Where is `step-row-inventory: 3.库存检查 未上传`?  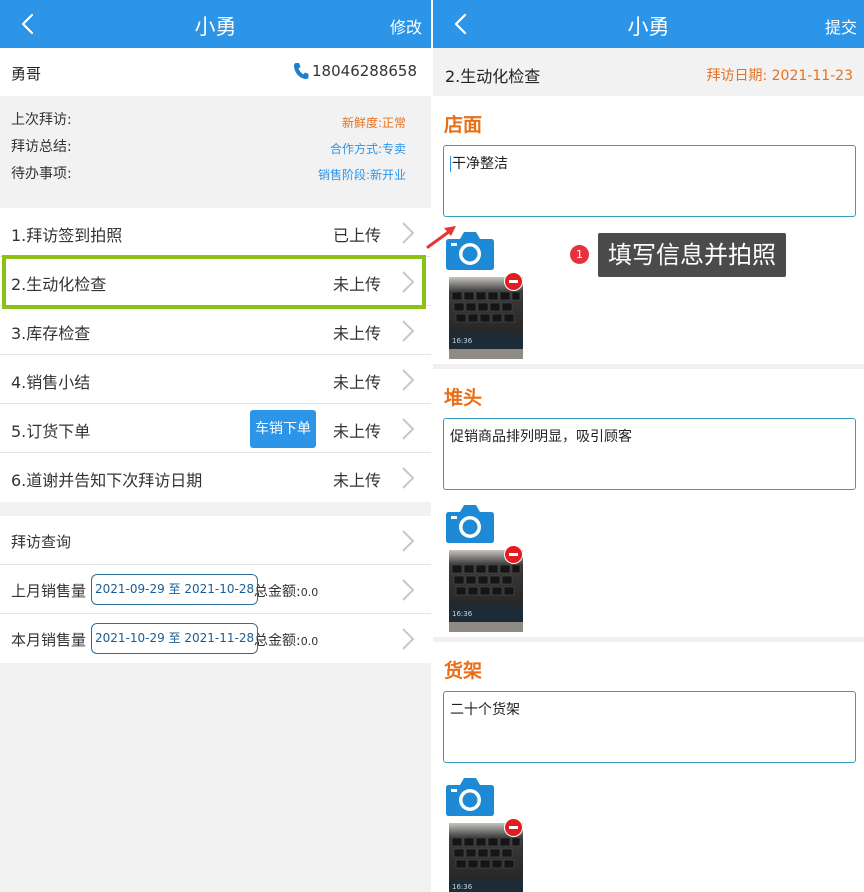
step-row-inventory: 3.库存检查 未上传 is located at coordinates (215, 330).